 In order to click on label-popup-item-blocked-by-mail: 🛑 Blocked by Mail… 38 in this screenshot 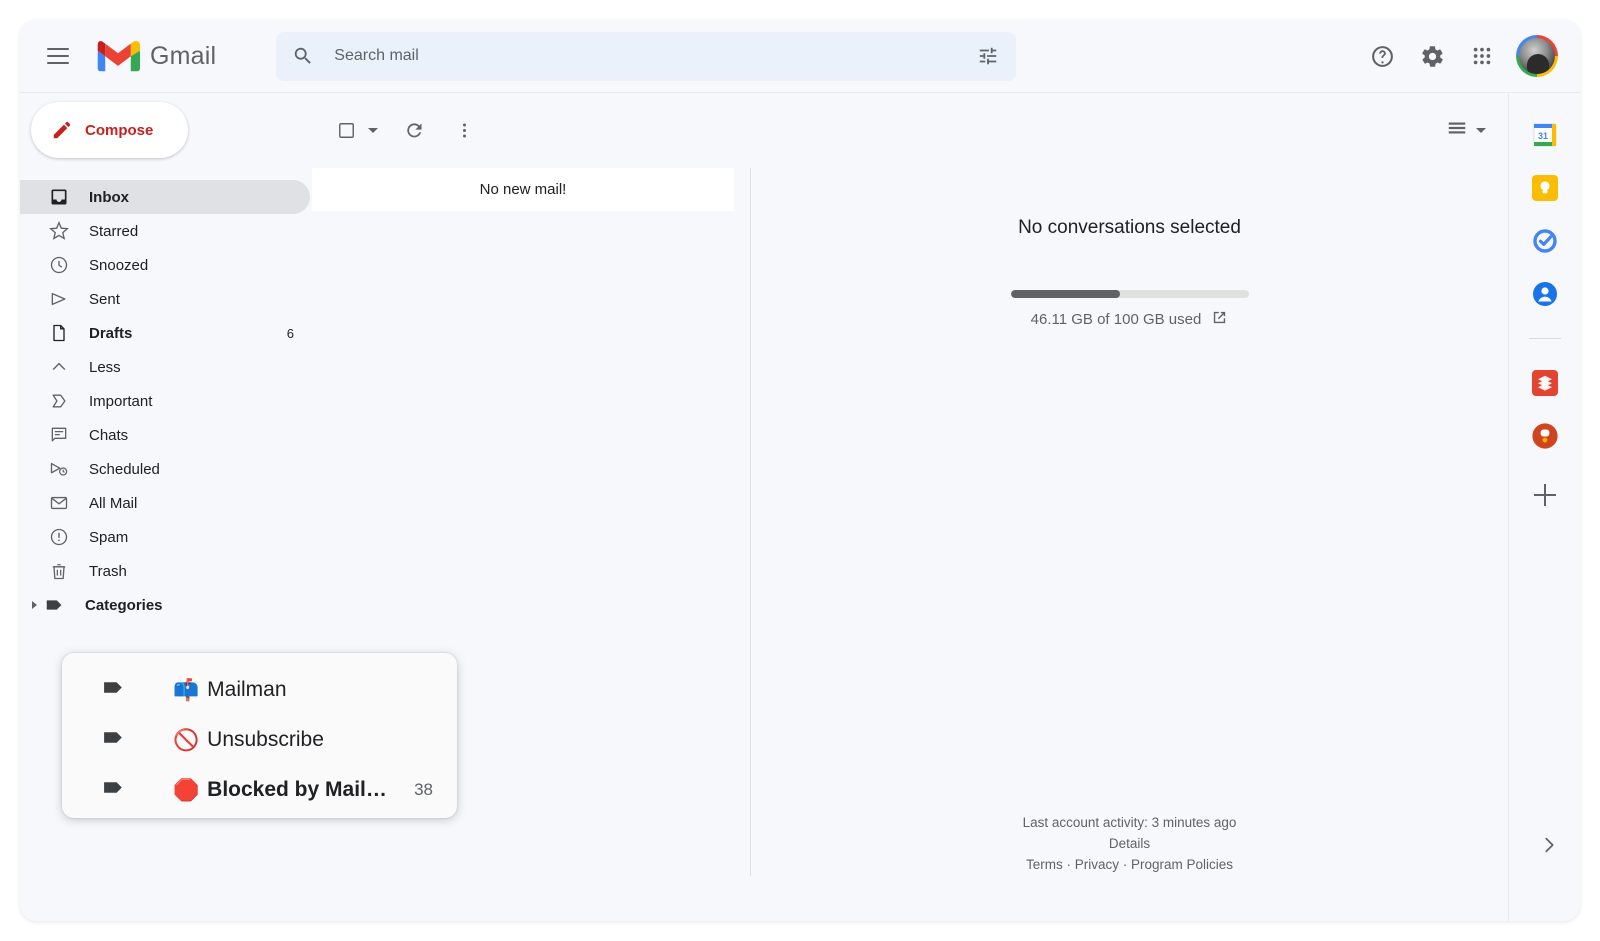, I will do `click(259, 790)`.